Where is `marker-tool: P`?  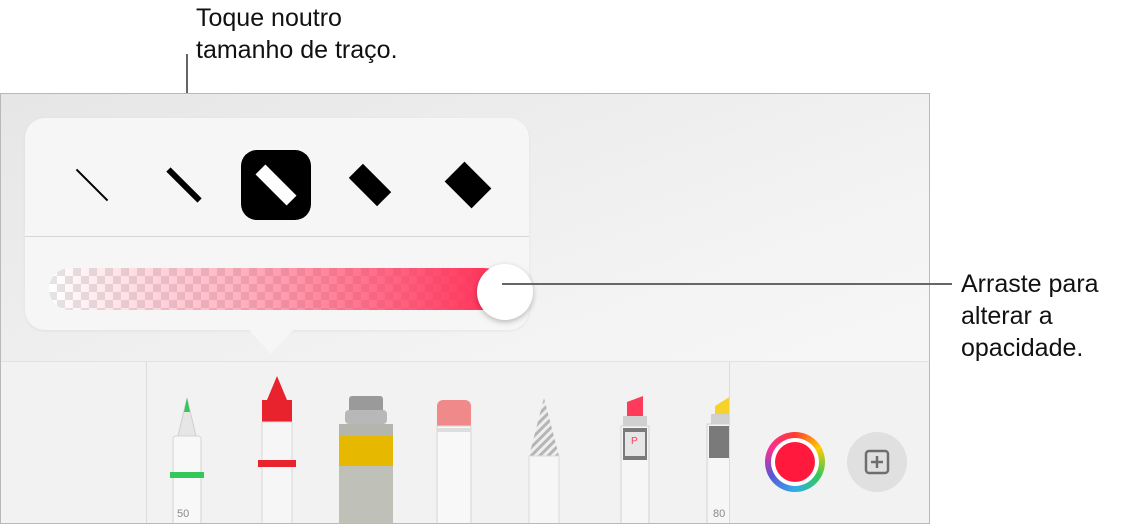 marker-tool: P is located at coordinates (635, 458).